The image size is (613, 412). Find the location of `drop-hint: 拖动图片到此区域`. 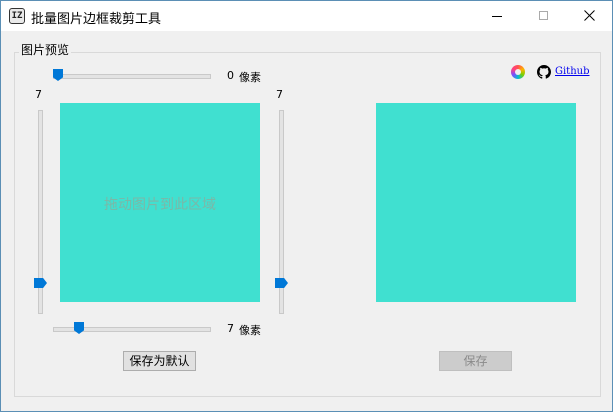

drop-hint: 拖动图片到此区域 is located at coordinates (160, 205).